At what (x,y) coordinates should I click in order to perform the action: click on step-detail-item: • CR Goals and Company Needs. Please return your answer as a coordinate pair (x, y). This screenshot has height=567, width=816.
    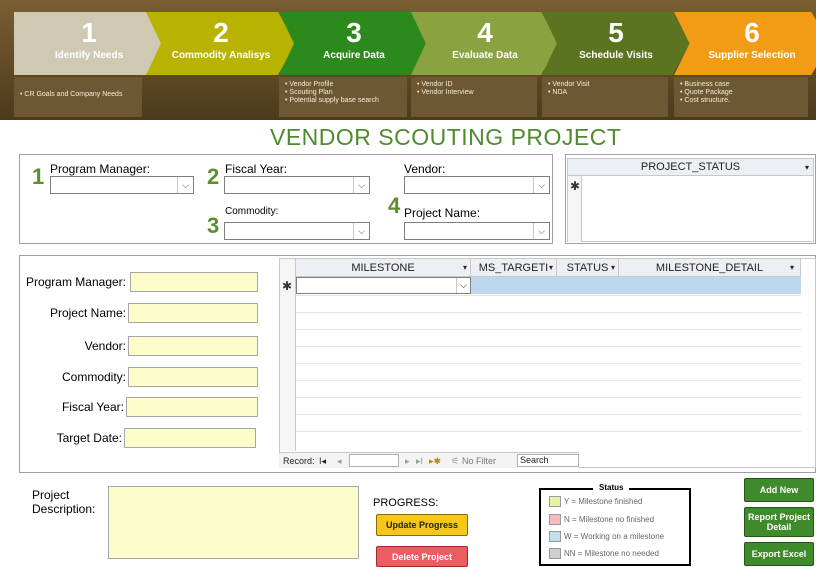
    Looking at the image, I should click on (71, 94).